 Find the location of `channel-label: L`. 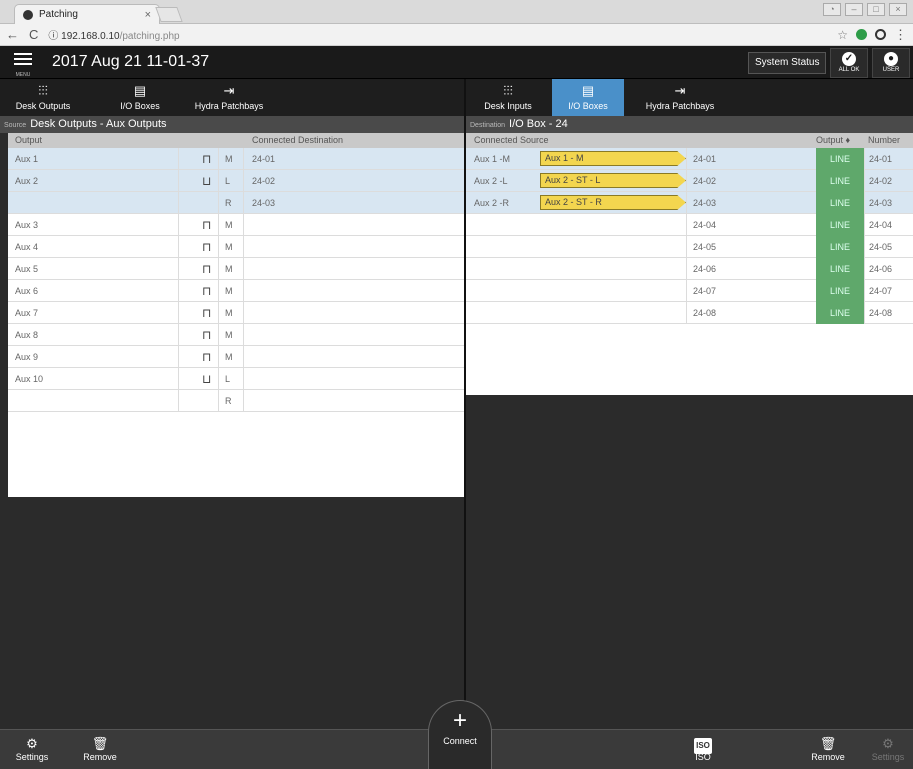

channel-label: L is located at coordinates (231, 181).